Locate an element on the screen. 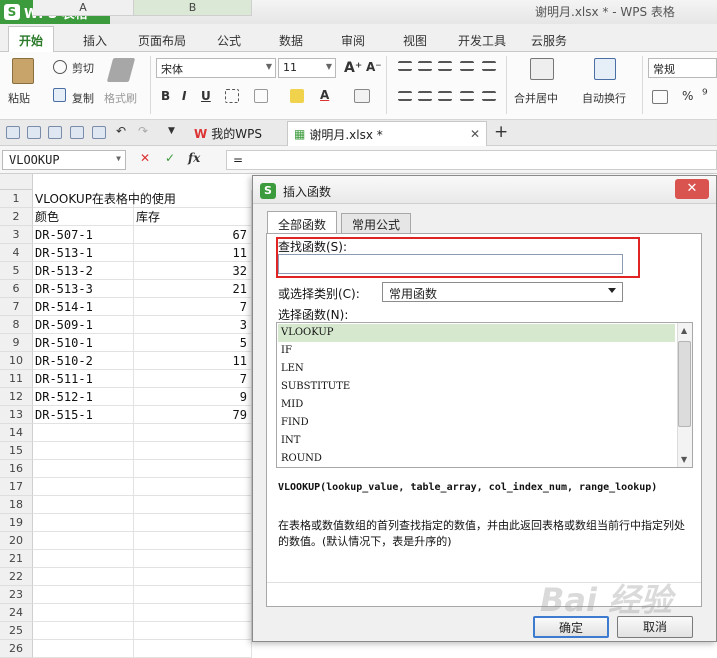 This screenshot has height=658, width=717. row-header: 11 is located at coordinates (16, 379).